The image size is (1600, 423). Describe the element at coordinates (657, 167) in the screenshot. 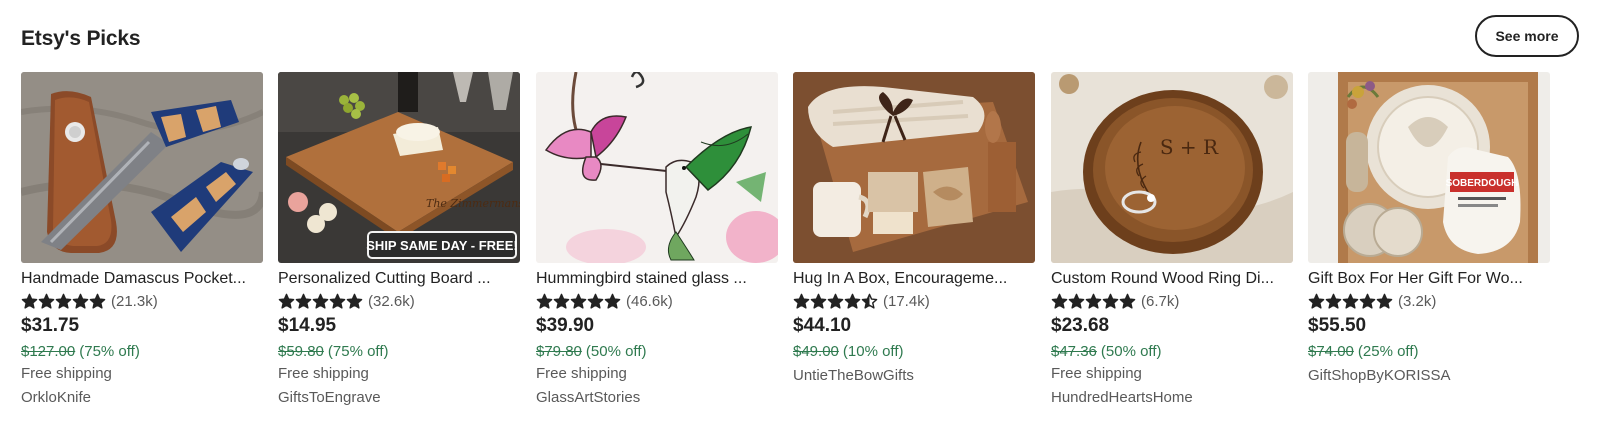

I see `hummingbird-suncatcher-image` at that location.